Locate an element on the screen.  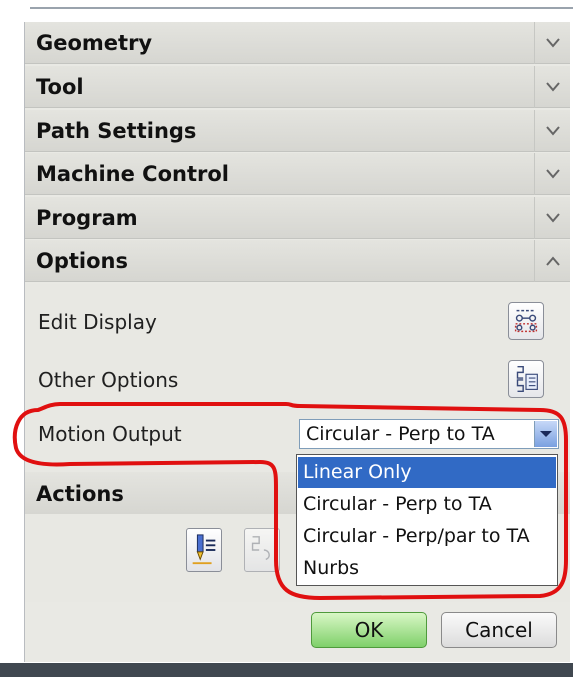
group-label-options: Options is located at coordinates (82, 261).